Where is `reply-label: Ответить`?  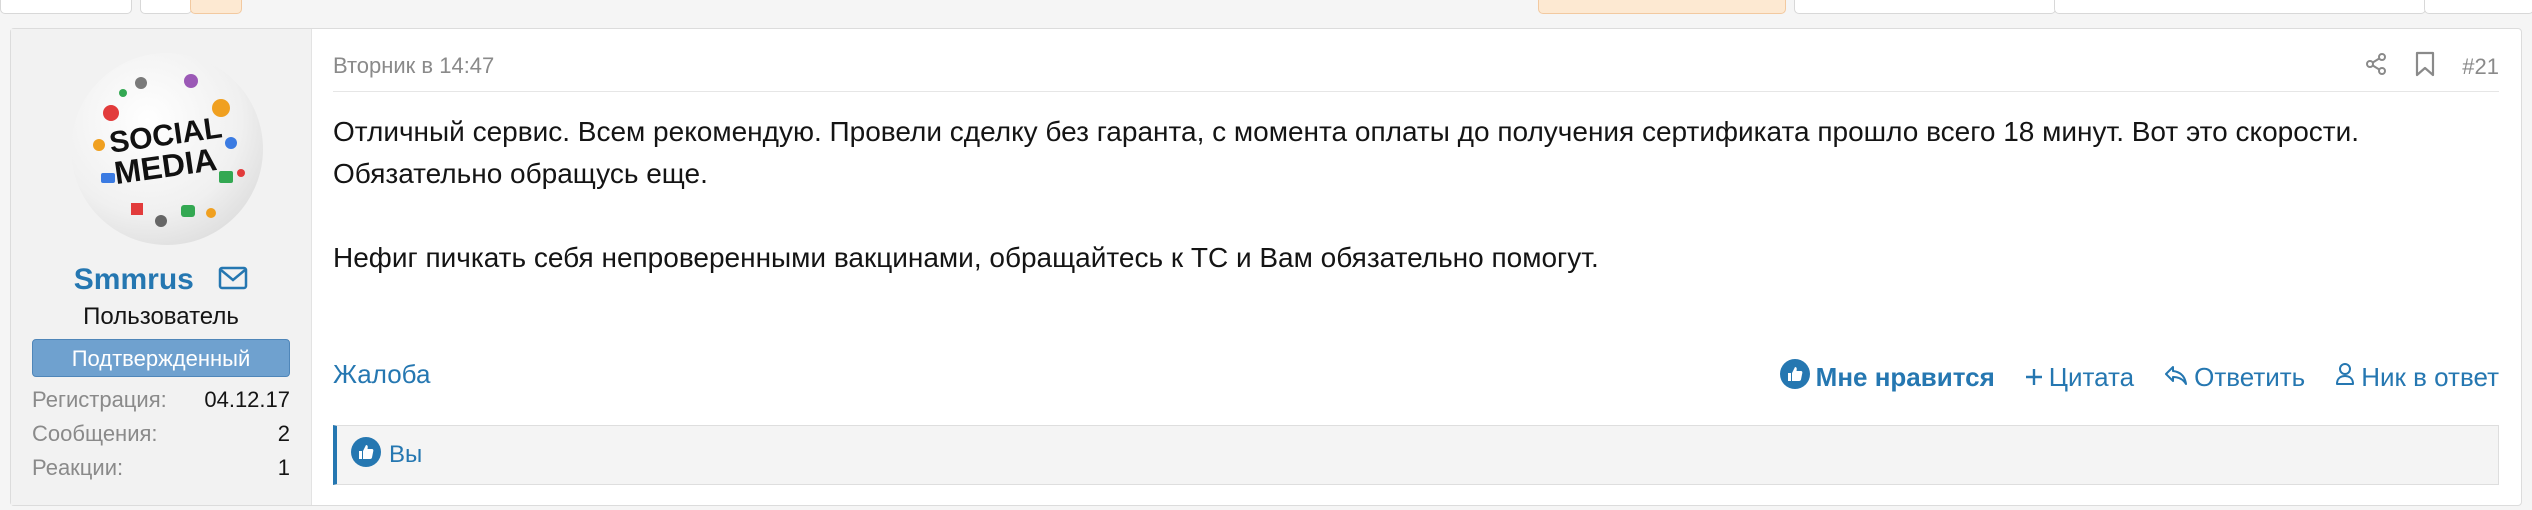 reply-label: Ответить is located at coordinates (2250, 377).